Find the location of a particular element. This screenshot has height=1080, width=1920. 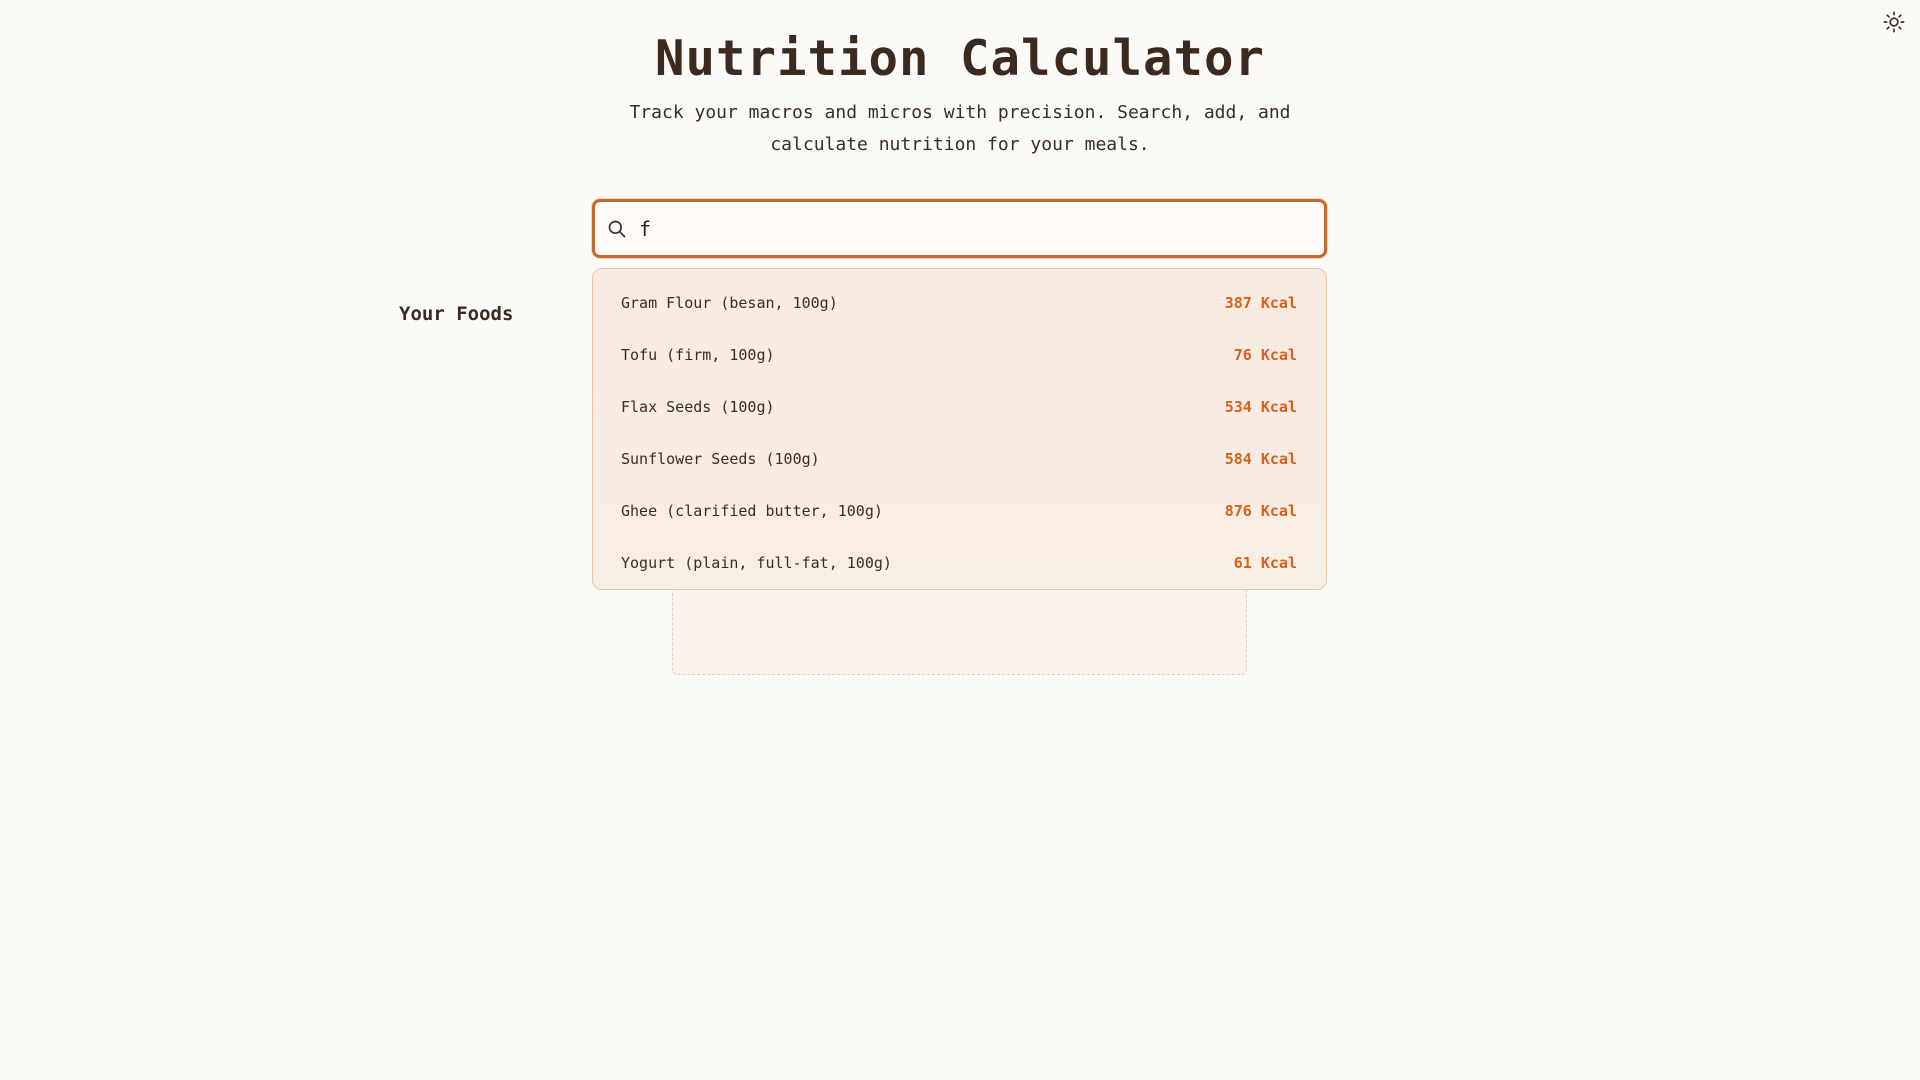

search-result-item: Sunflower Seeds (100g) 584 Kcal is located at coordinates (959, 459).